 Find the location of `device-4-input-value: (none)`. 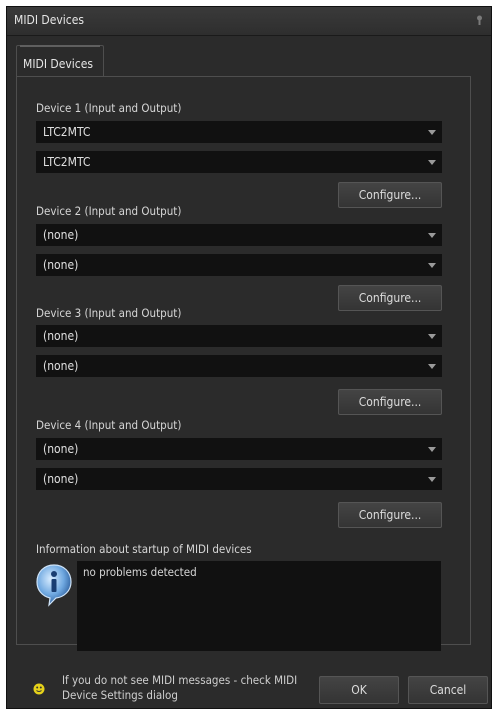

device-4-input-value: (none) is located at coordinates (61, 449).